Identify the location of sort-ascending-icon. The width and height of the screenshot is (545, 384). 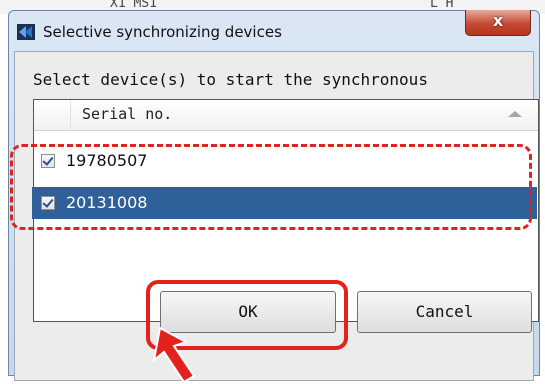
(515, 114).